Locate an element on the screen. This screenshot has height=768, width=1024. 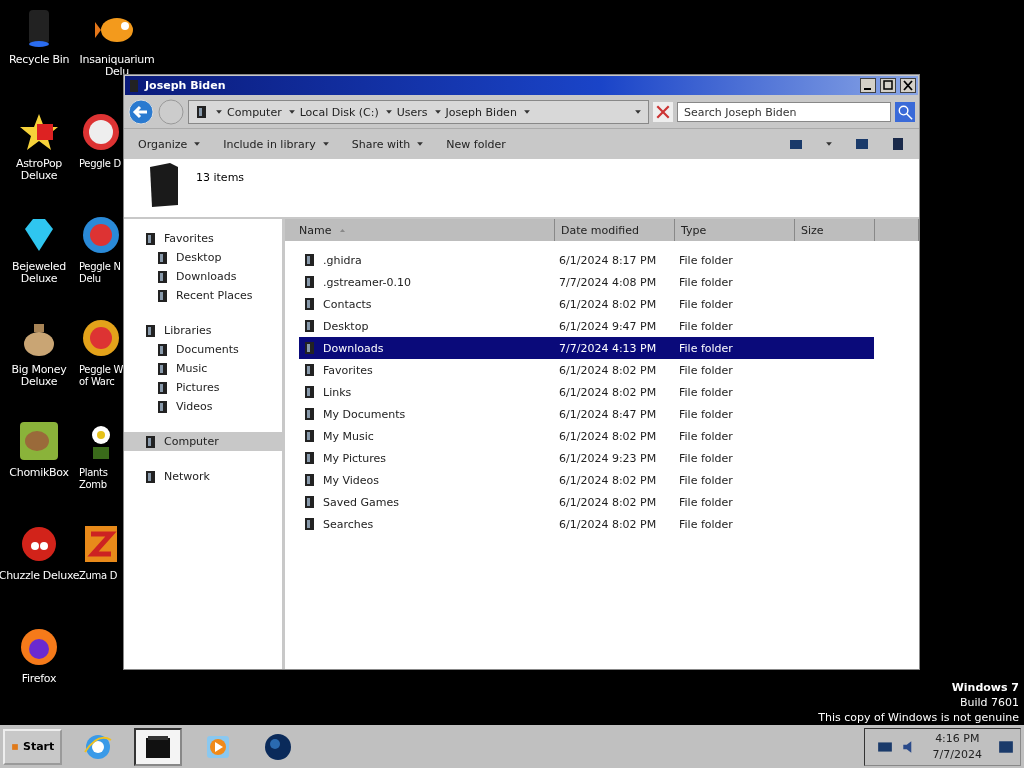
file-row: My Pictures 6/1/2024 9:23 PM File folder is located at coordinates (586, 458).